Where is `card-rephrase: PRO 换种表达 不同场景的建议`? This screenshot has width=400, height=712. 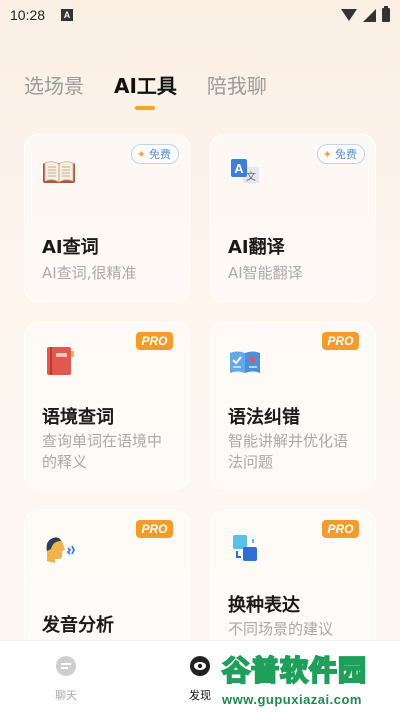
card-rephrase: PRO 换种表达 不同场景的建议 is located at coordinates (293, 585).